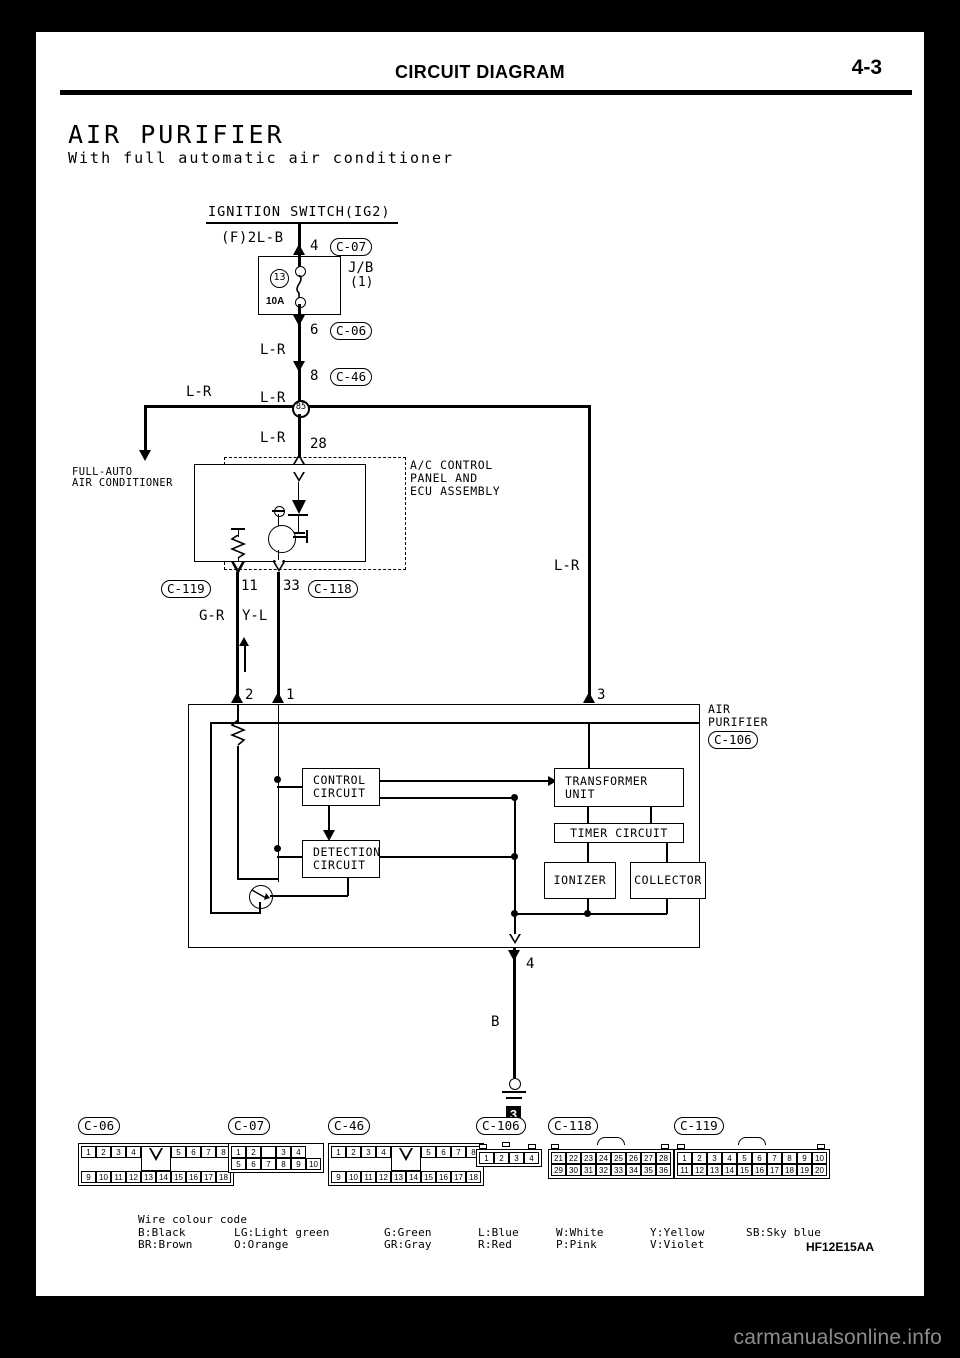 The image size is (960, 1358). What do you see at coordinates (514, 955) in the screenshot?
I see `pin4-ground-arrow` at bounding box center [514, 955].